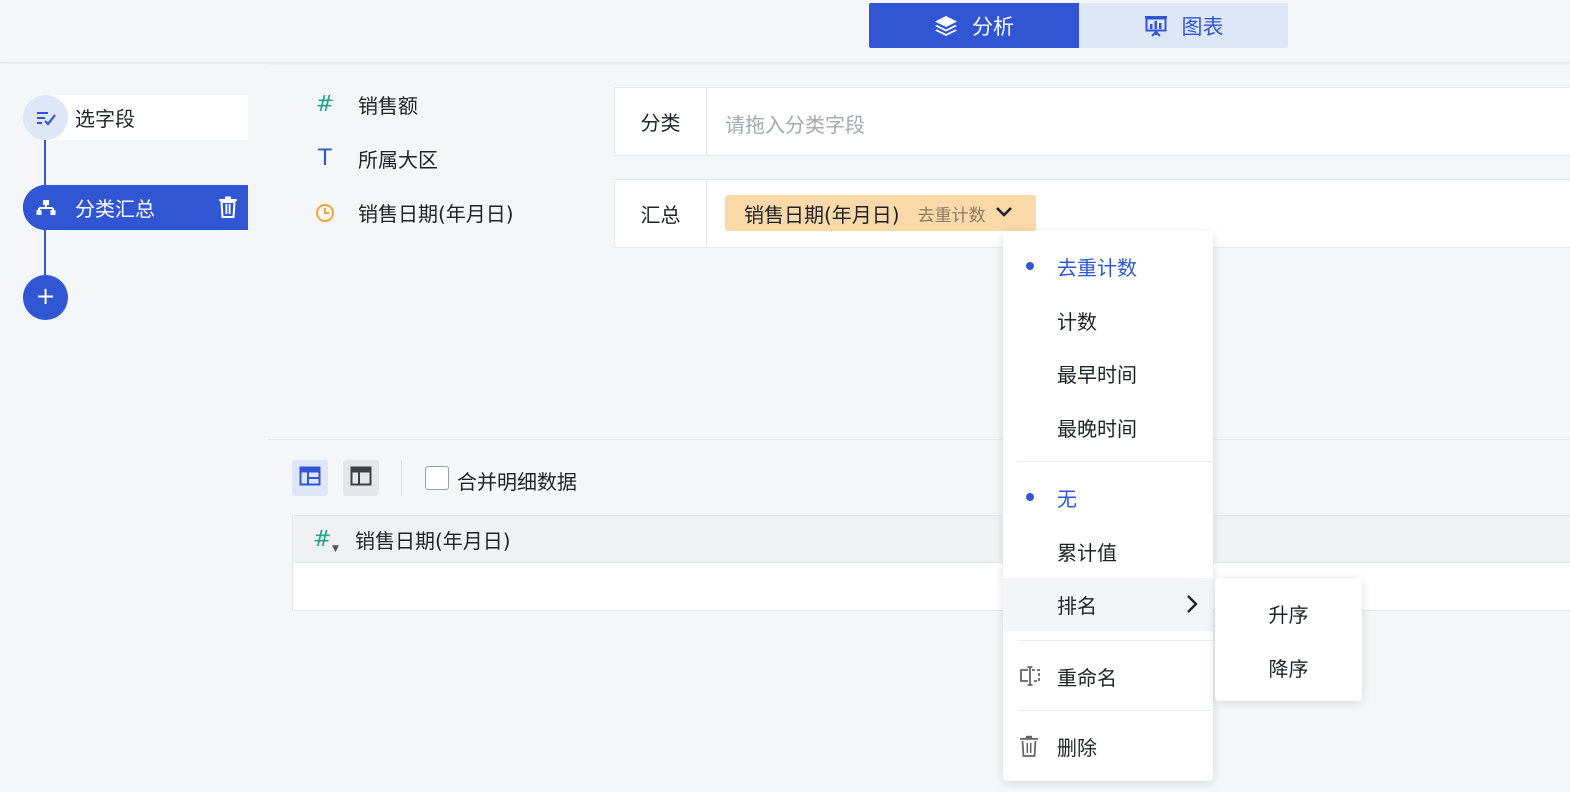 The height and width of the screenshot is (792, 1570). I want to click on merge-detail-label: 合并明细数据, so click(517, 482).